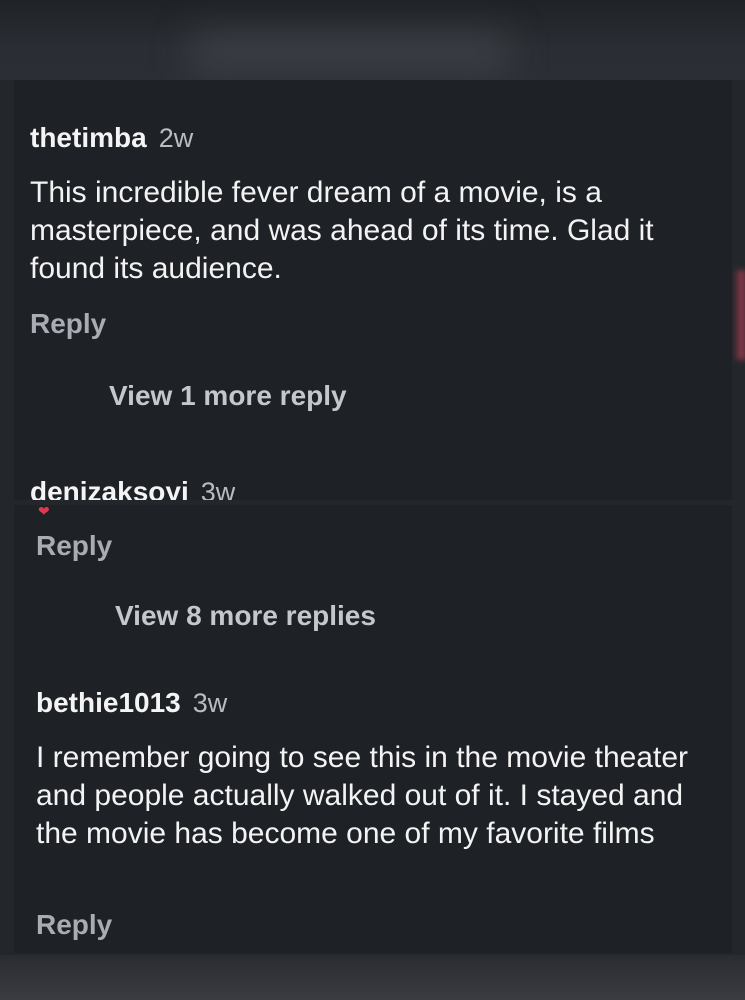 Image resolution: width=745 pixels, height=1000 pixels. Describe the element at coordinates (108, 703) in the screenshot. I see `comment-username: bethie1013` at that location.